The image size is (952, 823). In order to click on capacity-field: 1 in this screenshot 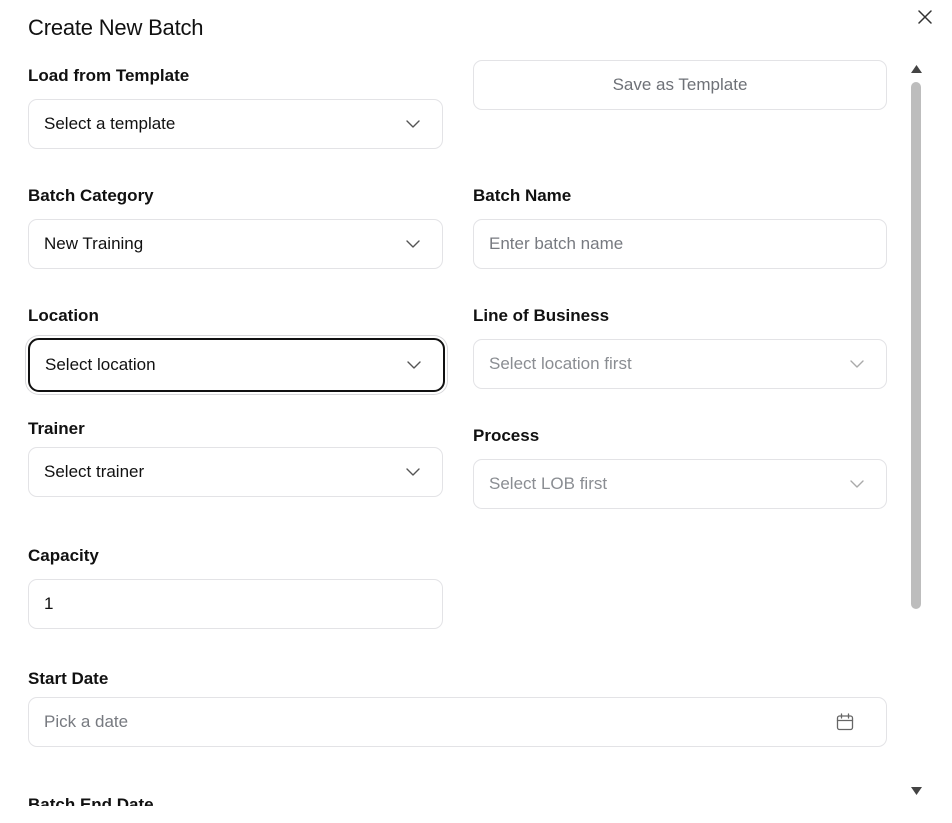, I will do `click(235, 604)`.